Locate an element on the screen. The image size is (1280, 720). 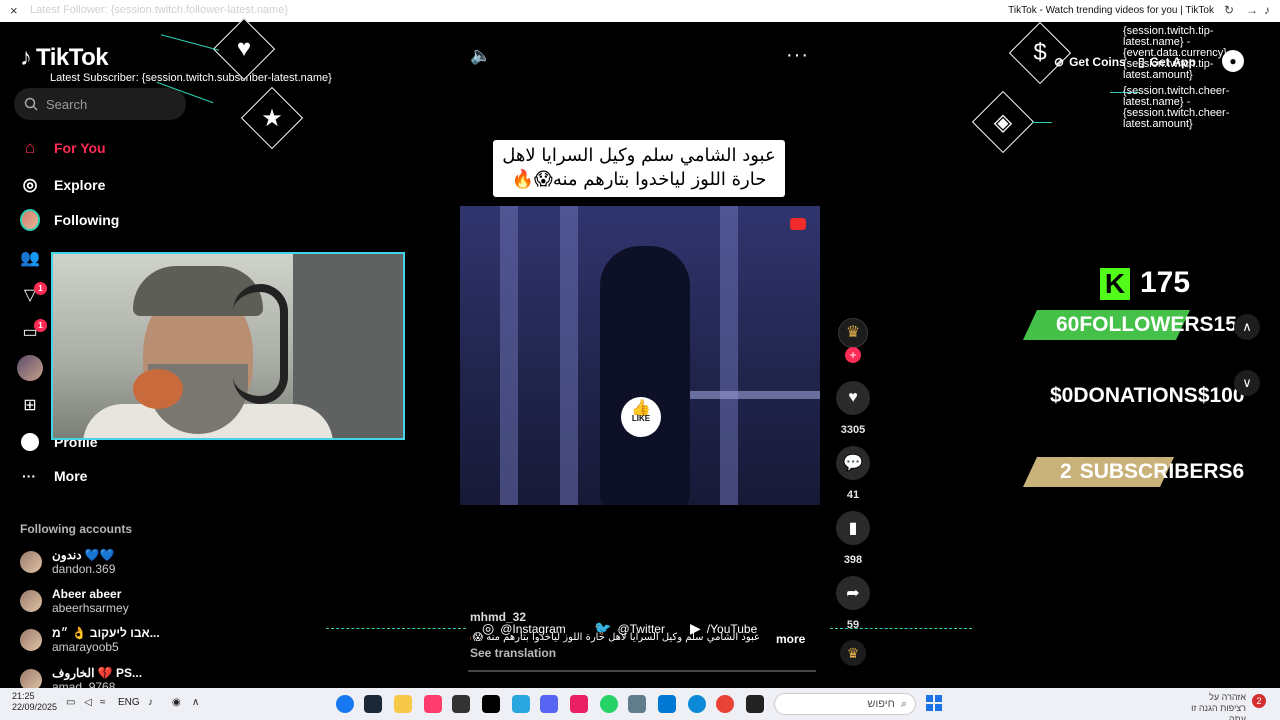
tiktok-taskbar-icon is located at coordinates (491, 704).